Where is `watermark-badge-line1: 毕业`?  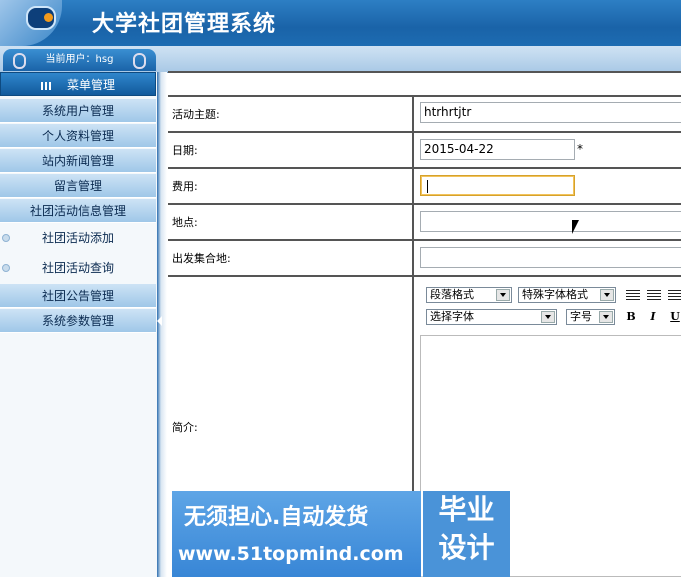
watermark-badge-line1: 毕业 is located at coordinates (466, 509).